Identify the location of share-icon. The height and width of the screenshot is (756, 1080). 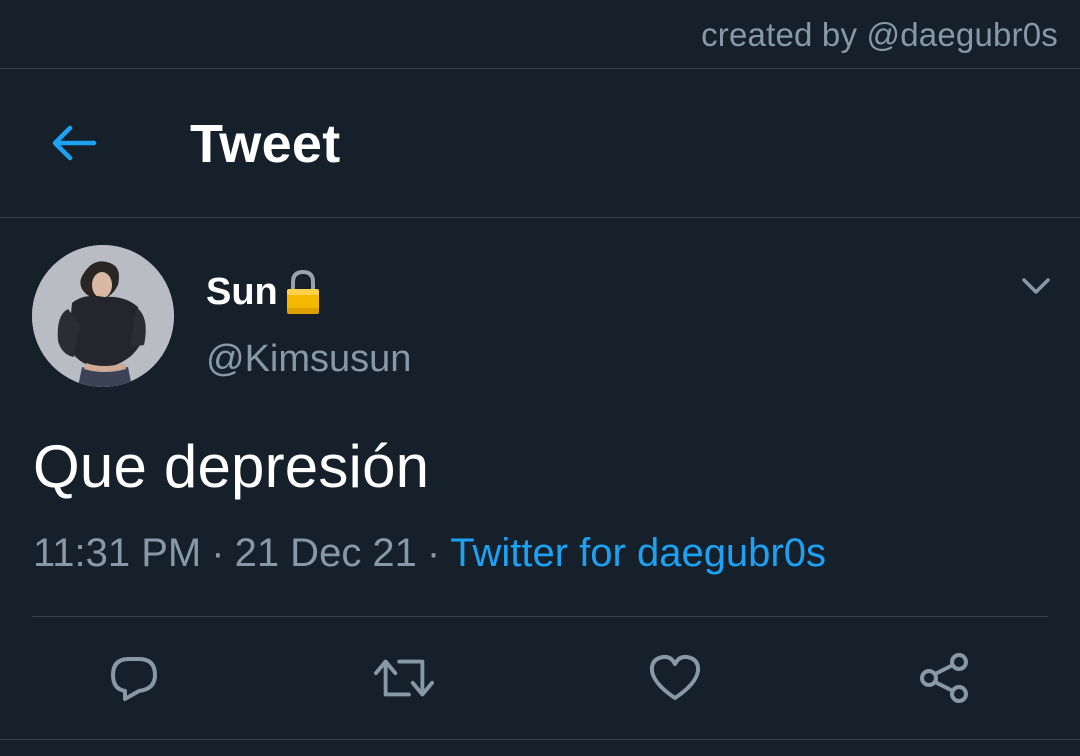
(944, 678).